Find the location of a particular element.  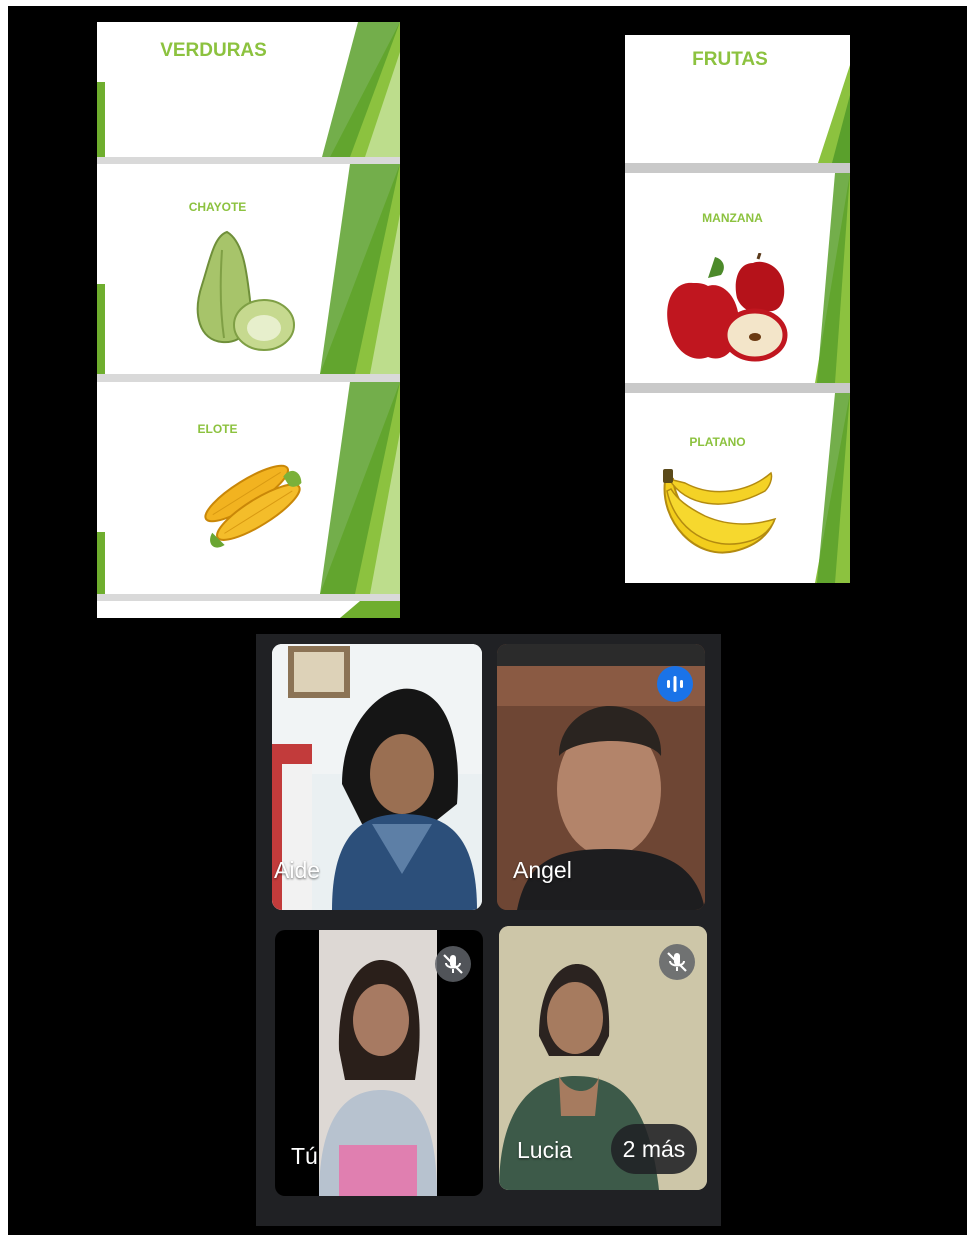

more-participants-button: 2 más is located at coordinates (654, 1149).